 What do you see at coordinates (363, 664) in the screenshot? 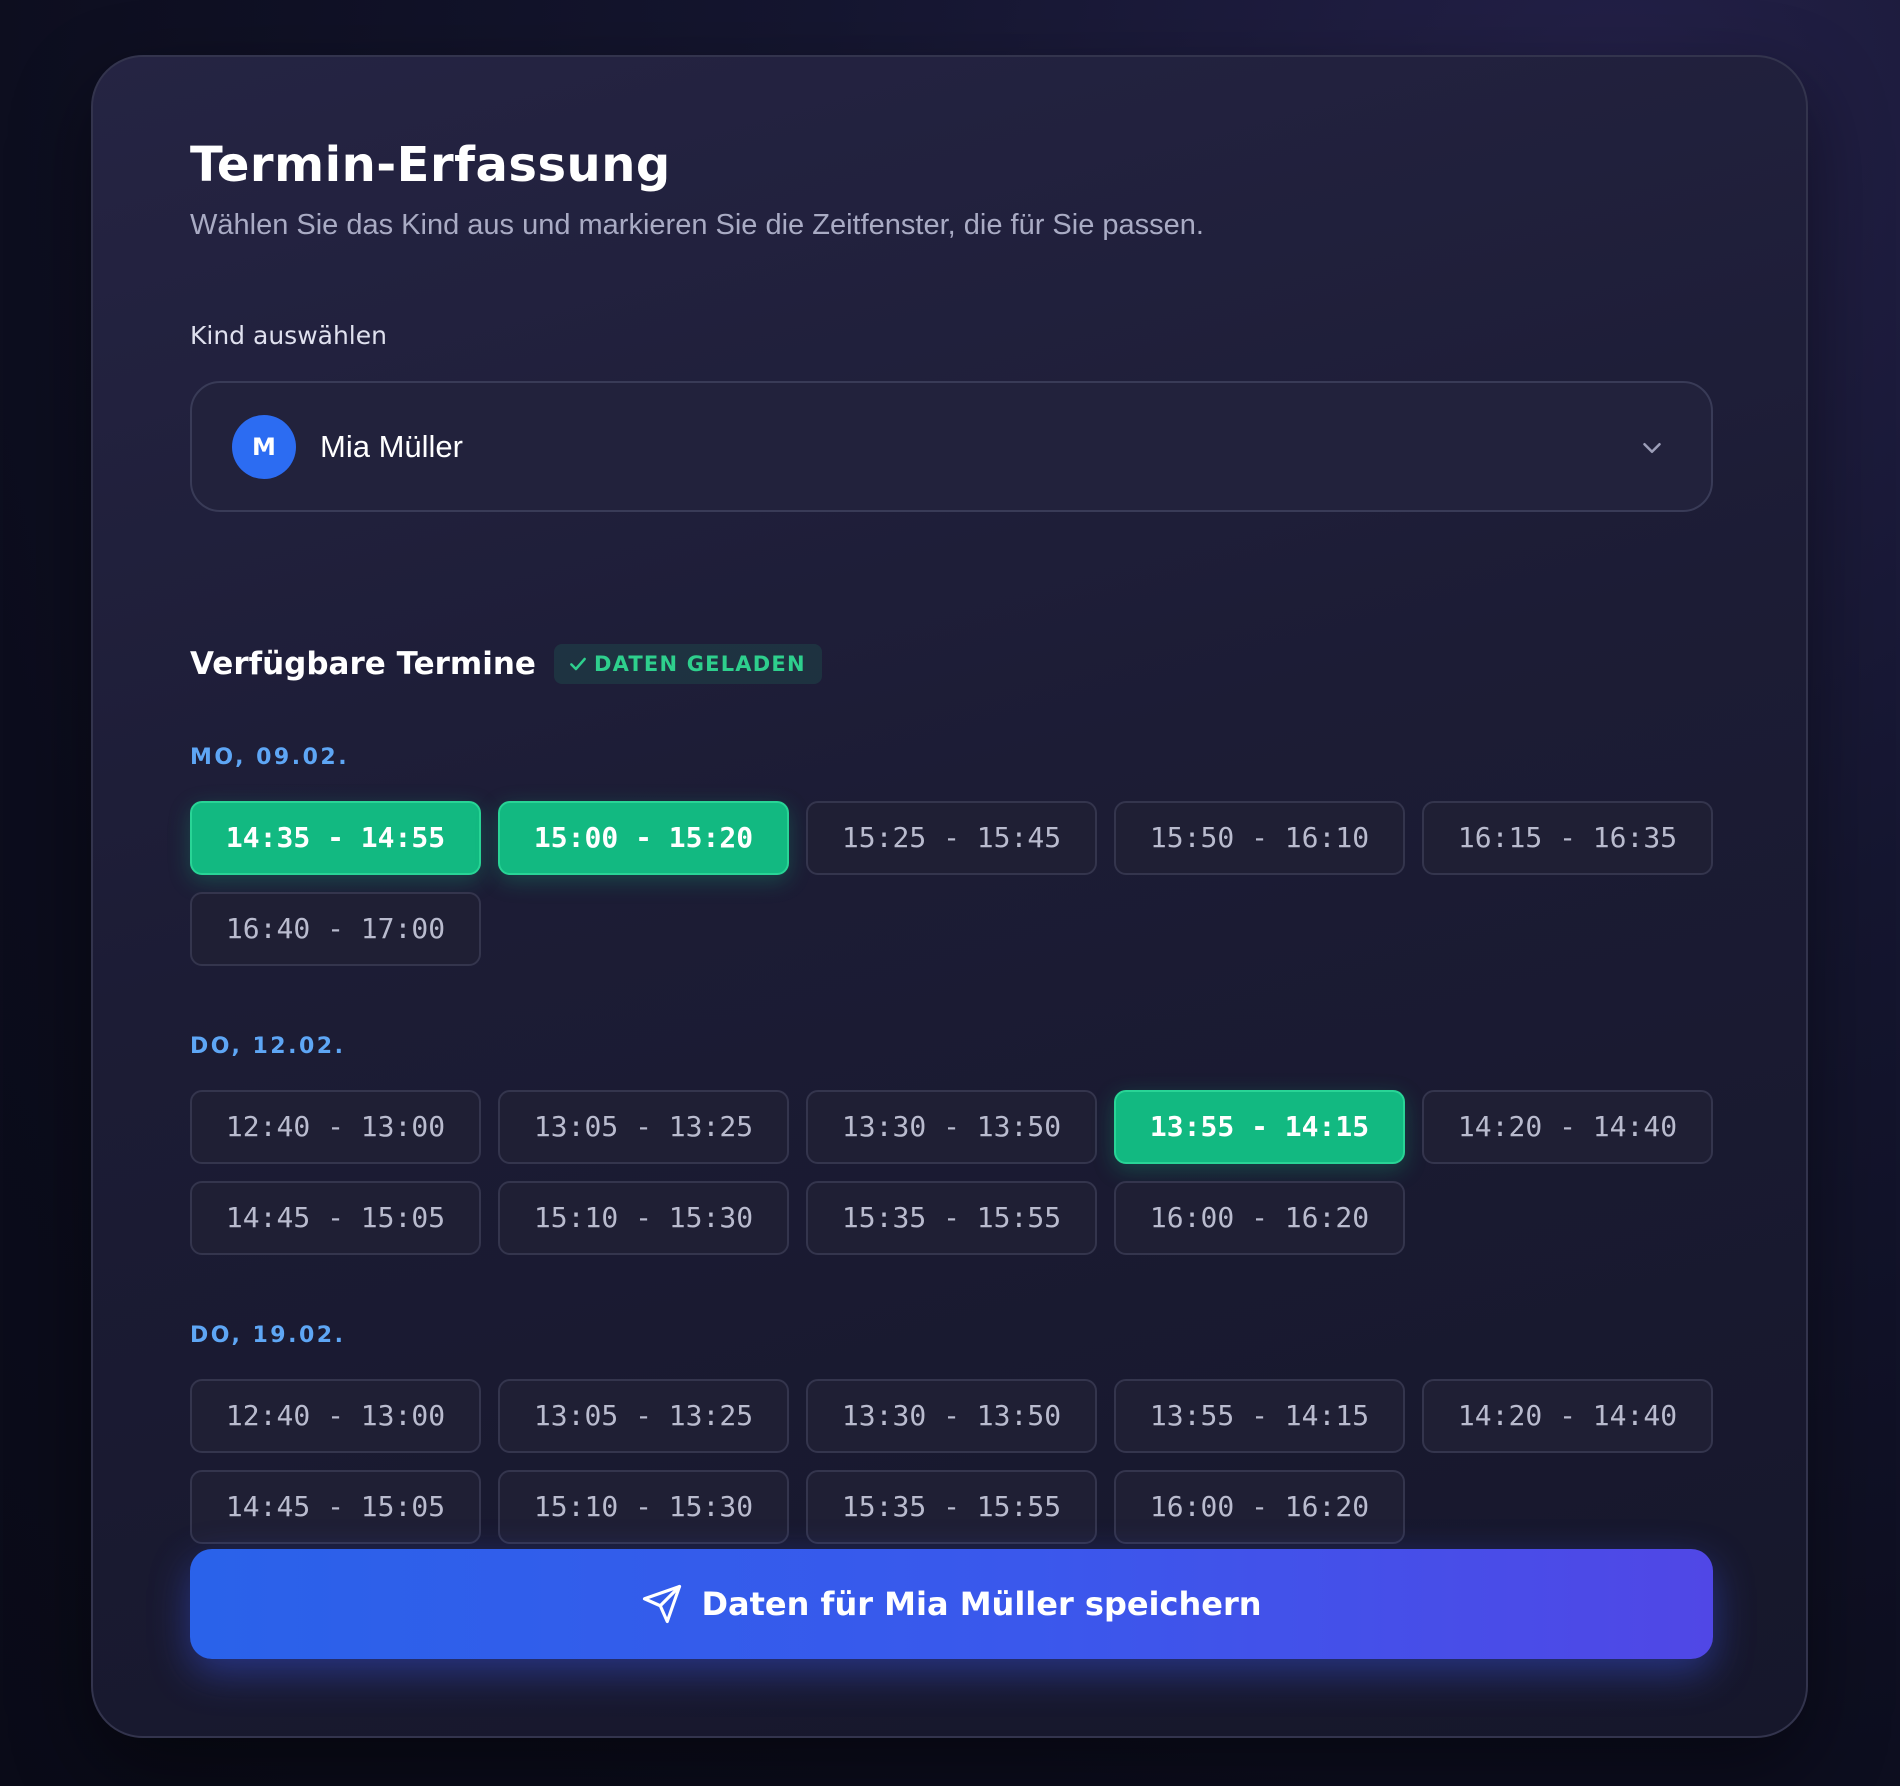
I see `appointments-title: Verfügbare Termine` at bounding box center [363, 664].